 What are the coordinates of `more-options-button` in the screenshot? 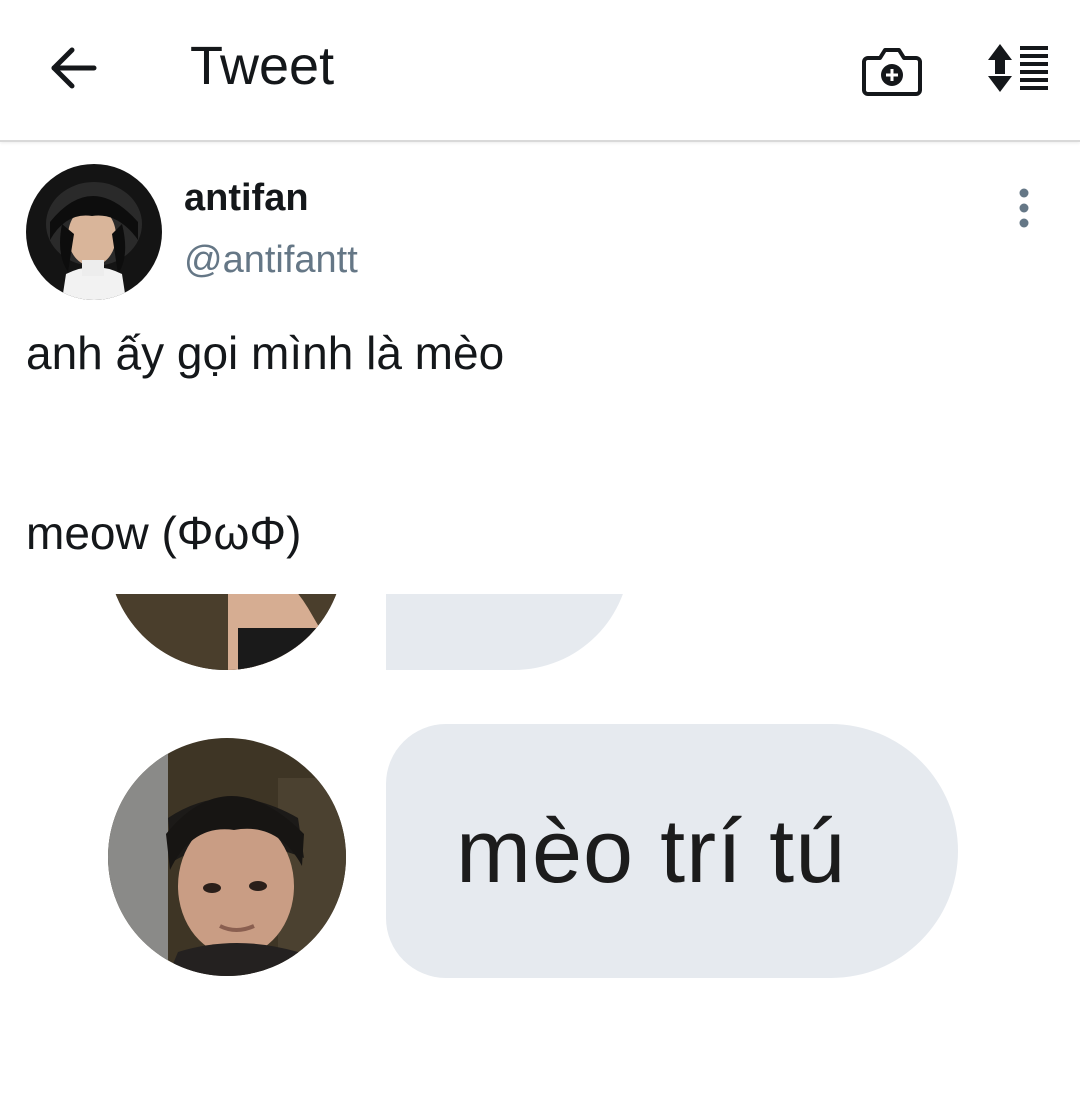 It's located at (1024, 208).